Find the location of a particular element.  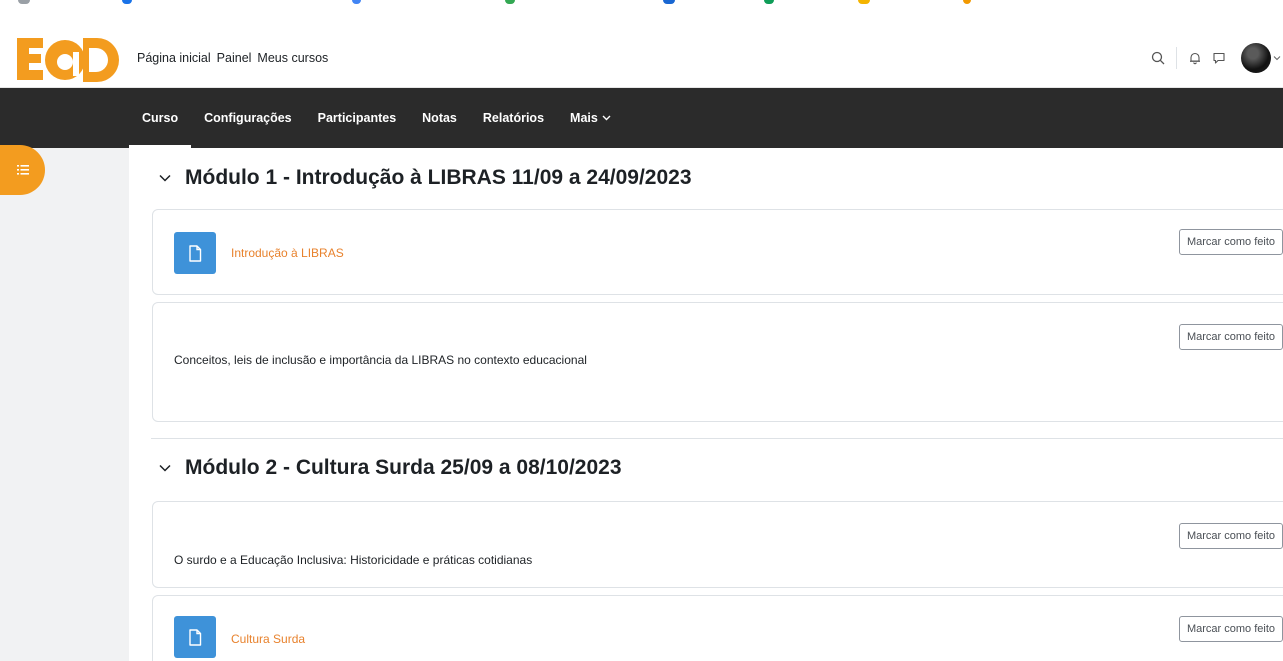

tab-label: Configurações is located at coordinates (248, 118).